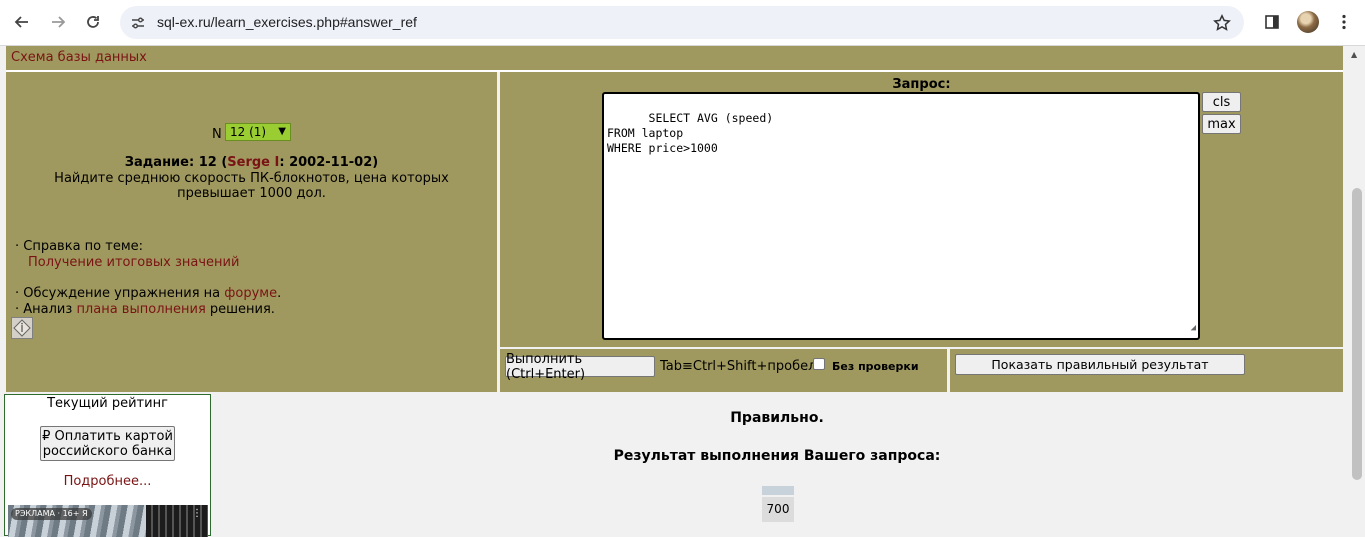 The height and width of the screenshot is (537, 1365). I want to click on browser-toolbar: sql-ex.ru/learn_exercises.php#answer_ref, so click(682, 23).